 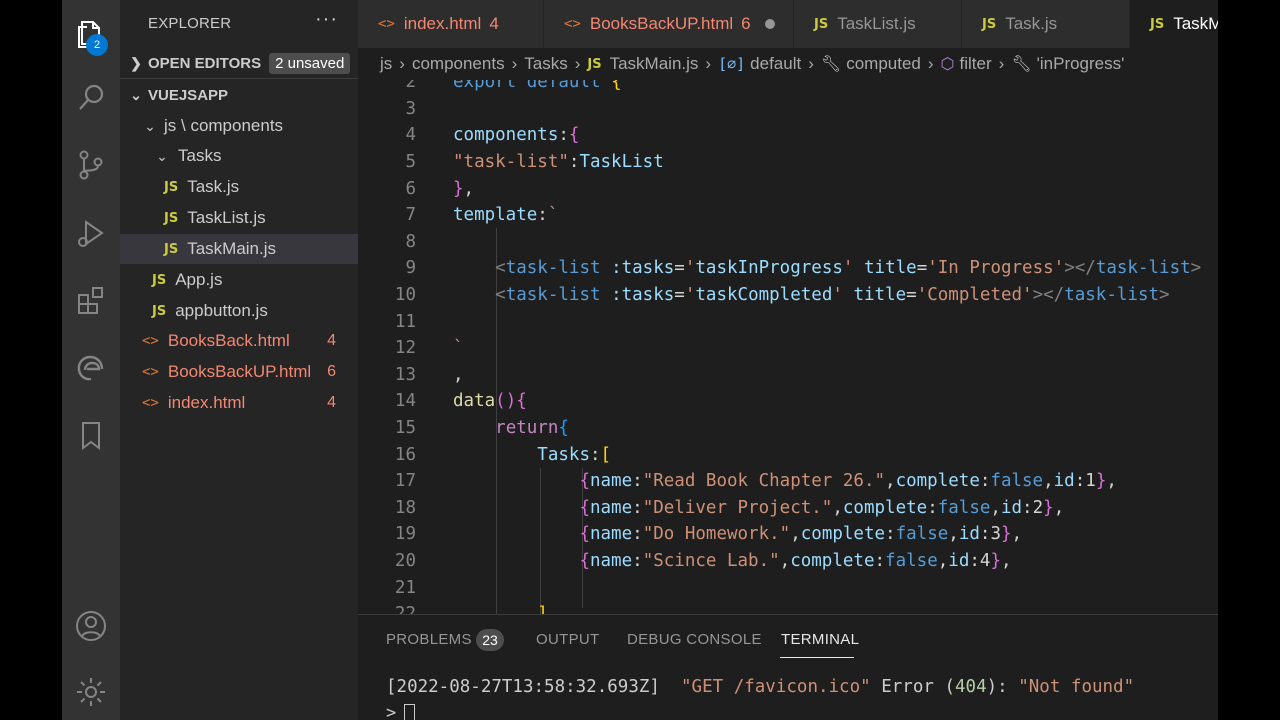 What do you see at coordinates (239, 63) in the screenshot?
I see `open-editors-section: ❯ OPEN EDITORS 2 unsaved` at bounding box center [239, 63].